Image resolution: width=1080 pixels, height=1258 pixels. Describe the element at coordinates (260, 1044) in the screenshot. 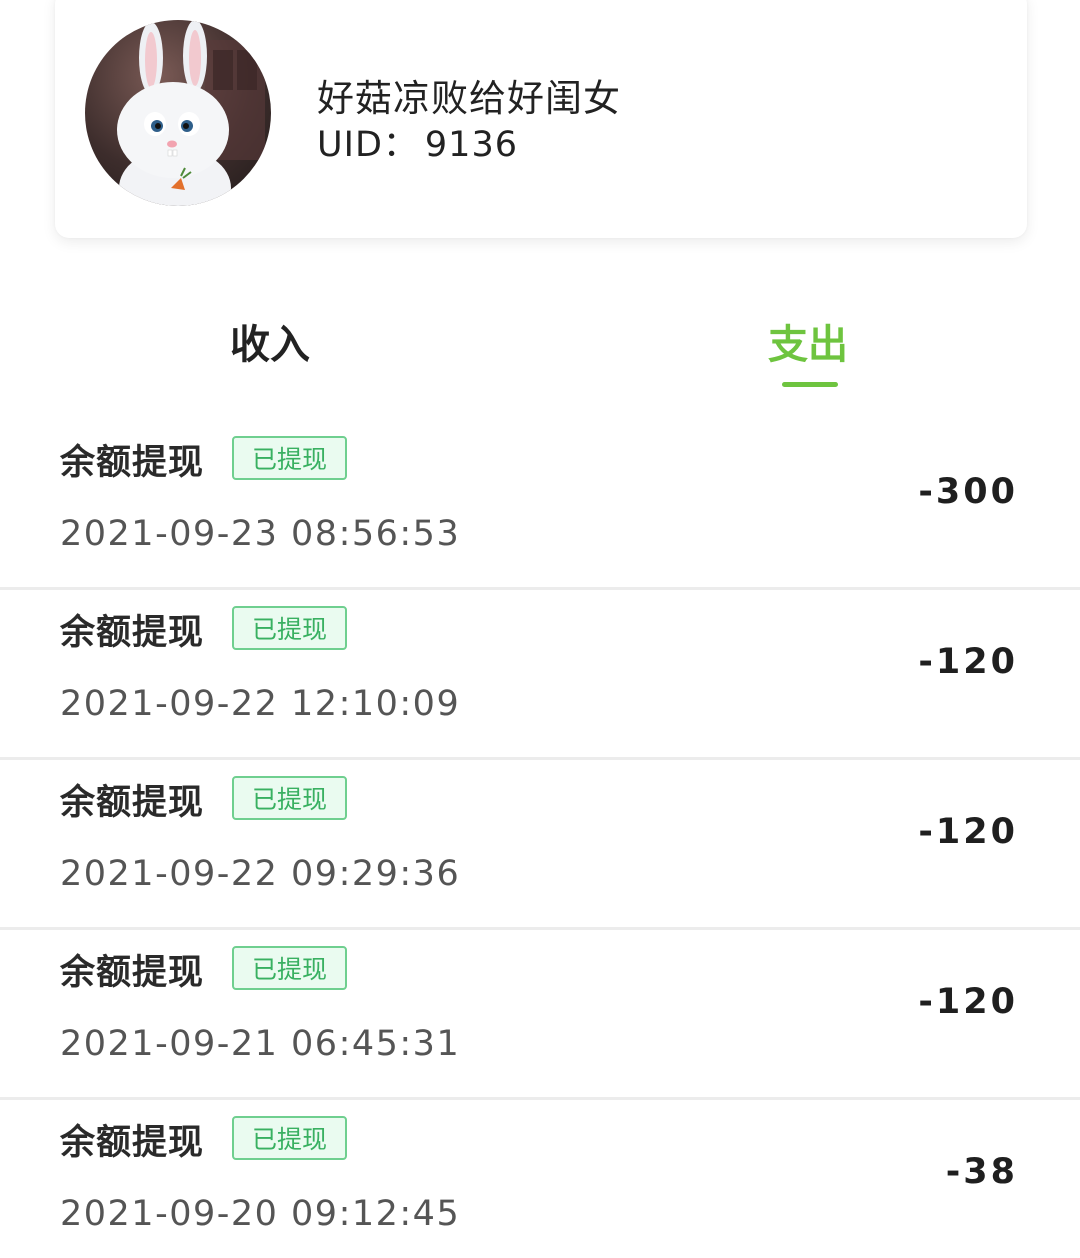

I see `record-time: 2021-09-21 06:45:31` at that location.